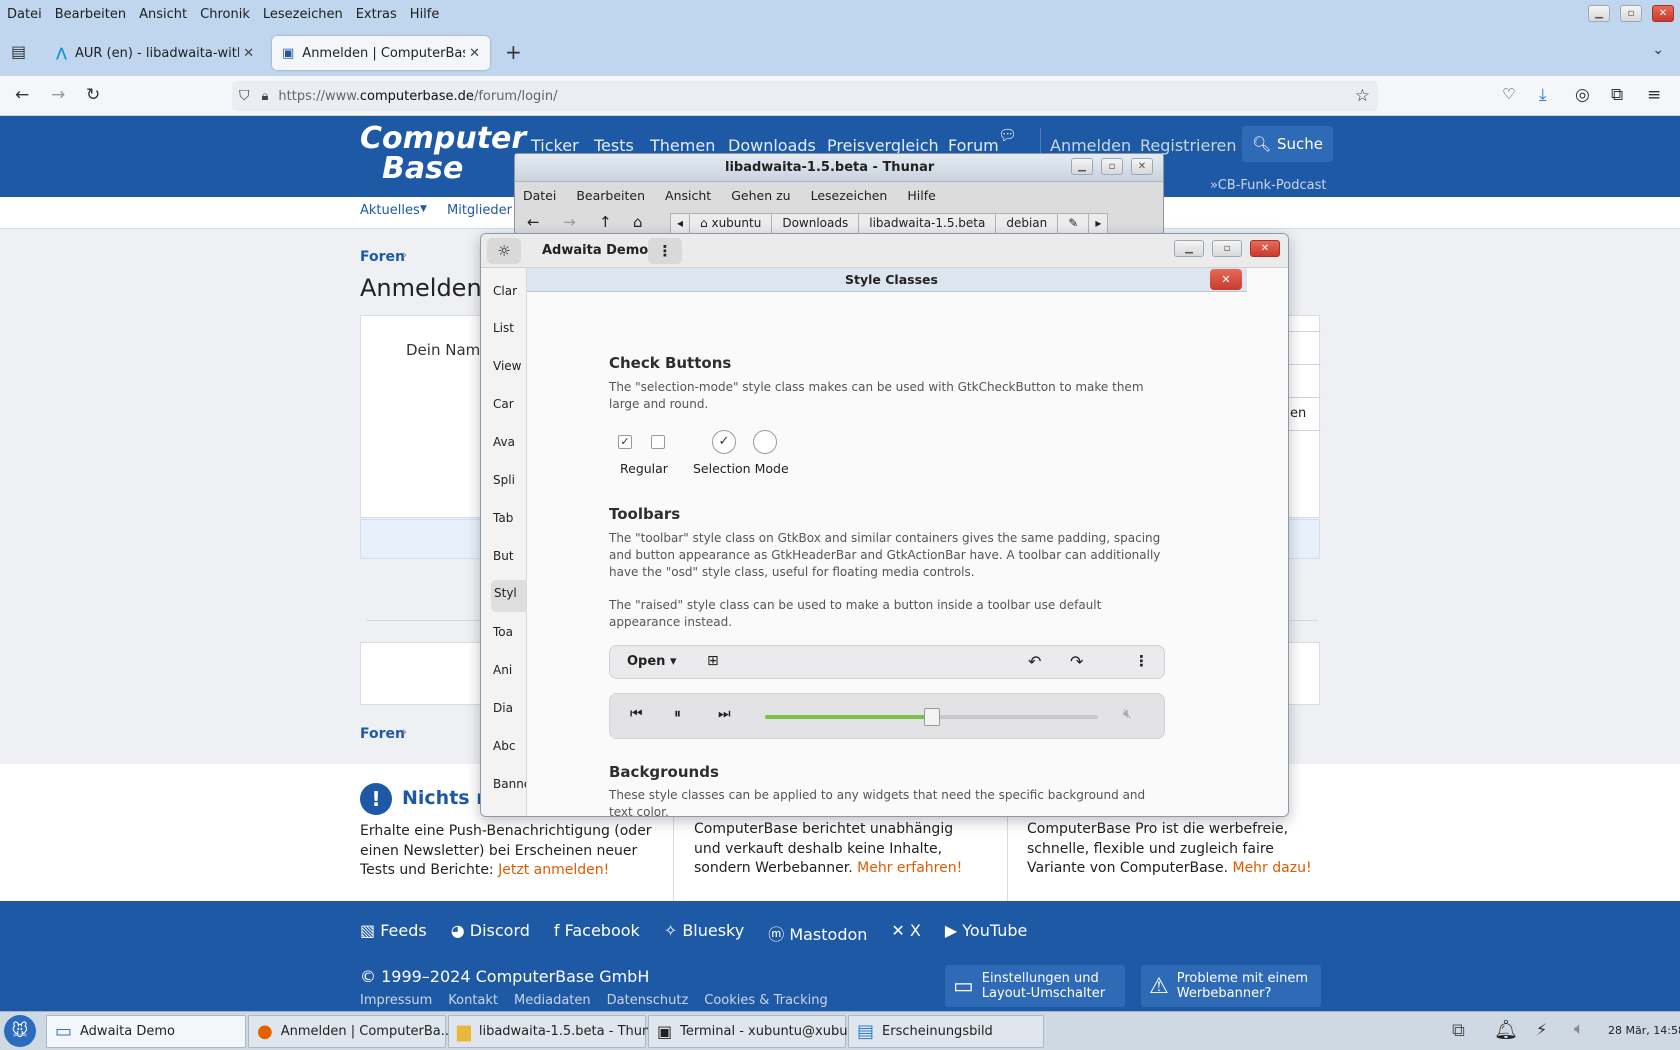 This screenshot has height=1050, width=1680. Describe the element at coordinates (1506, 1029) in the screenshot. I see `notification-bell-icon: 🔔︎` at that location.